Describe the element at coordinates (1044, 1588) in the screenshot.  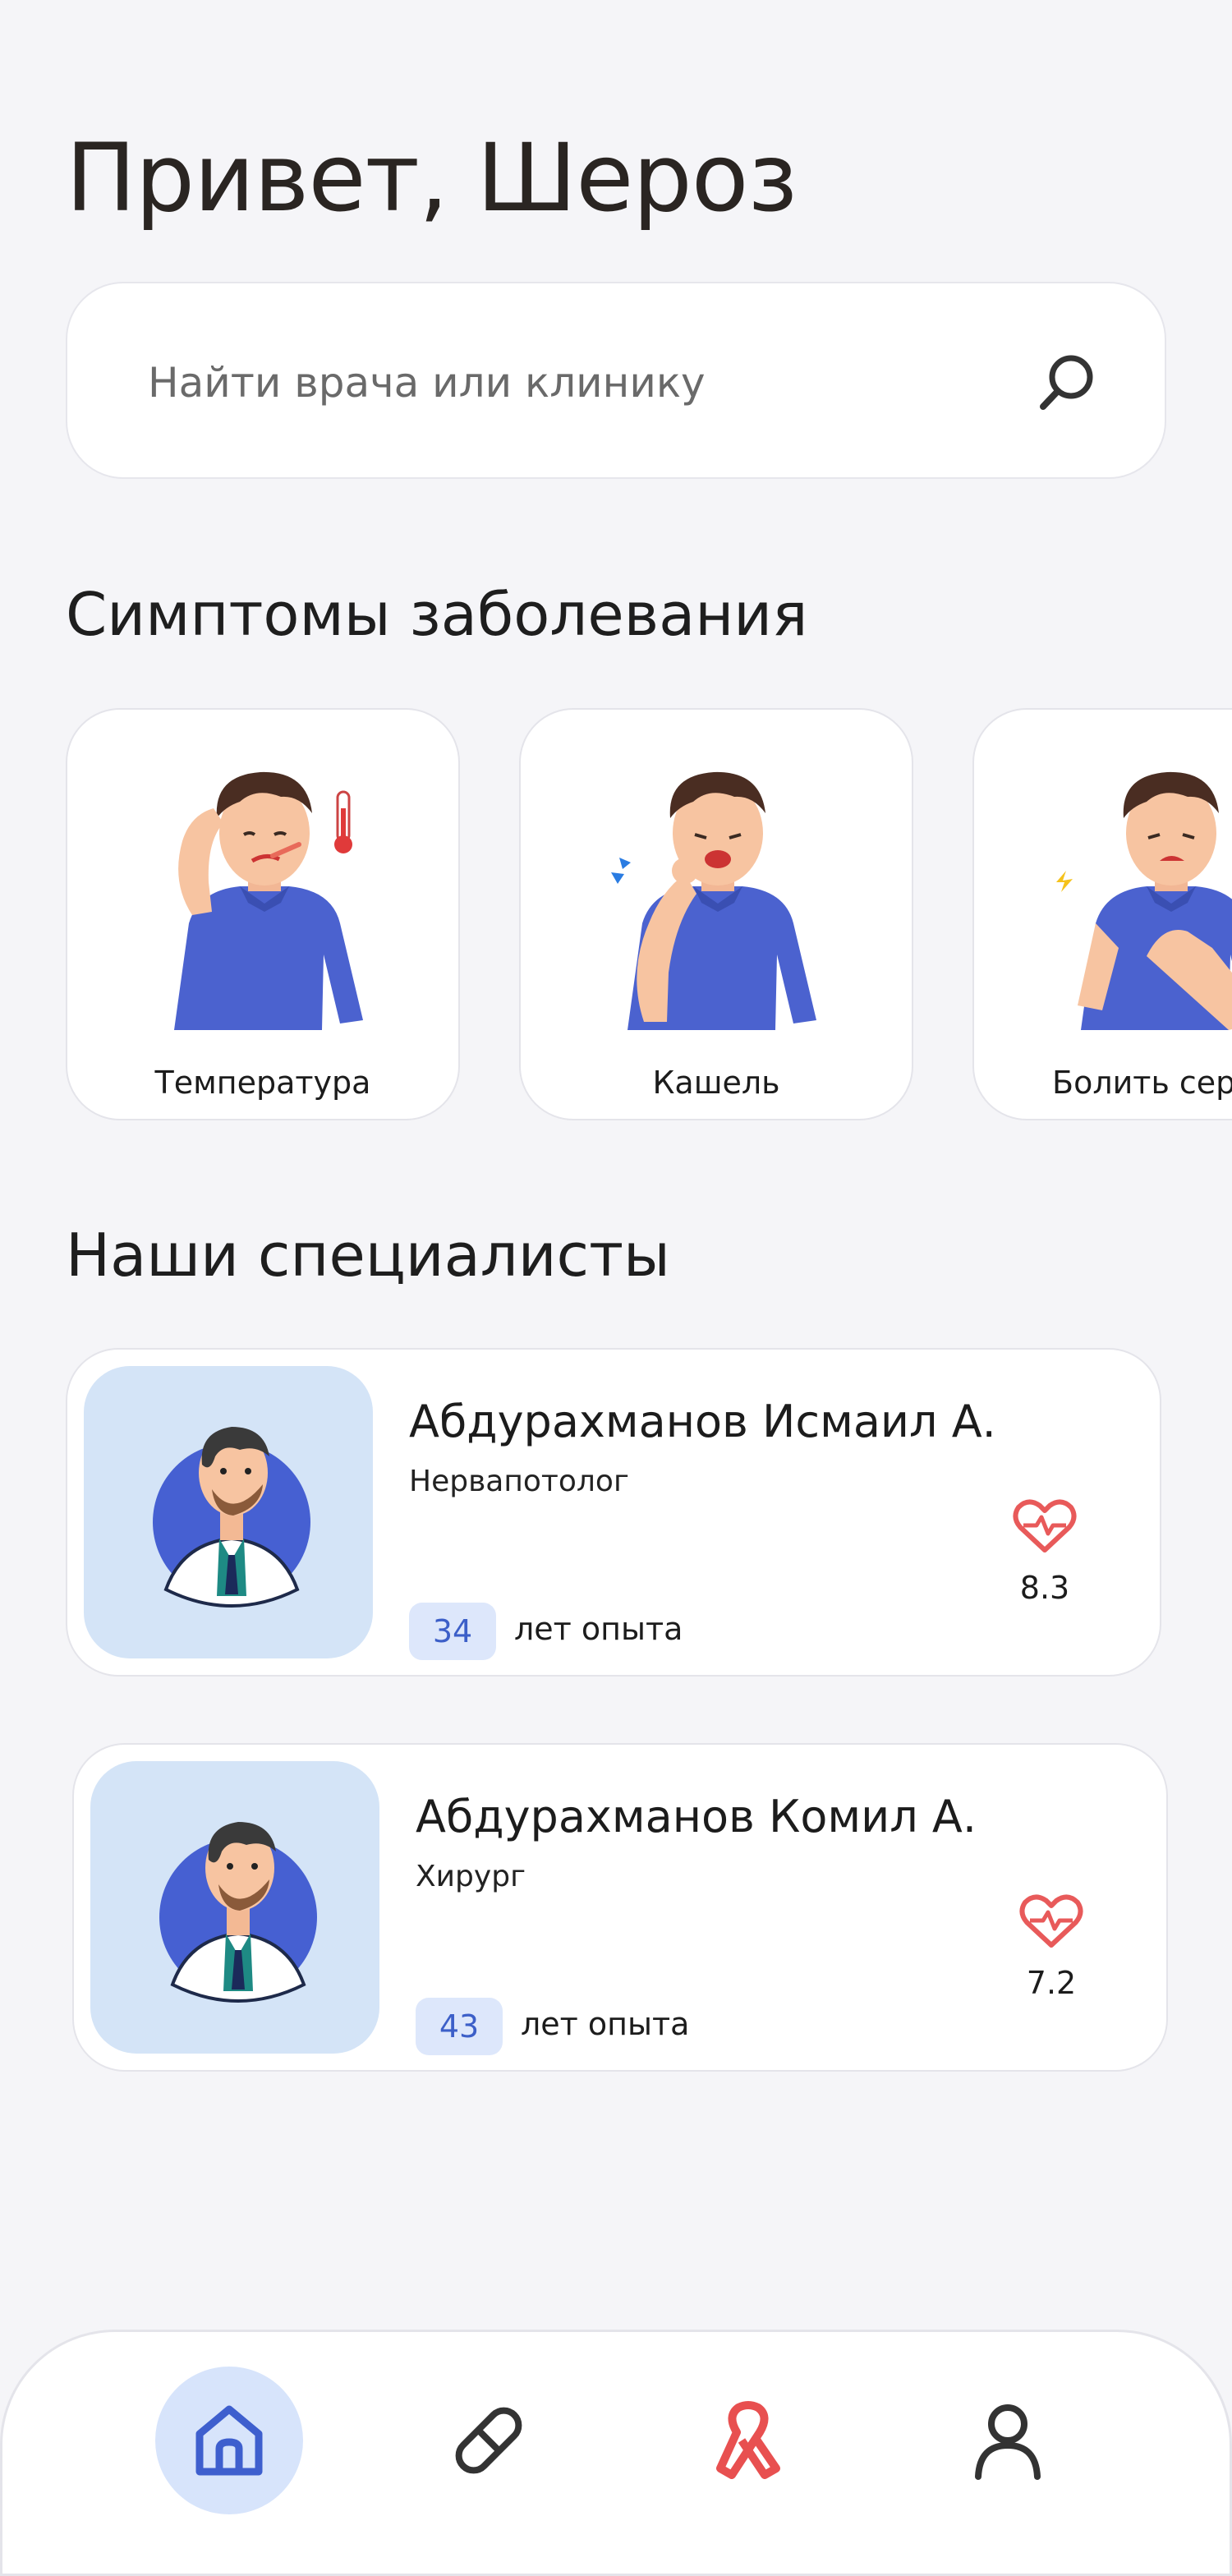
I see `doctor-rating: 8.3` at that location.